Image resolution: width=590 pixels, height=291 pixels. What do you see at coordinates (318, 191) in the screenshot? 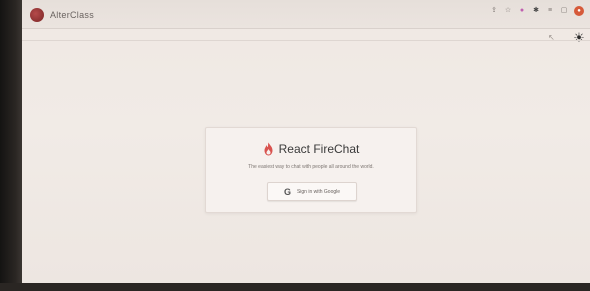
I see `signin-button-label: Sign in with Google` at bounding box center [318, 191].